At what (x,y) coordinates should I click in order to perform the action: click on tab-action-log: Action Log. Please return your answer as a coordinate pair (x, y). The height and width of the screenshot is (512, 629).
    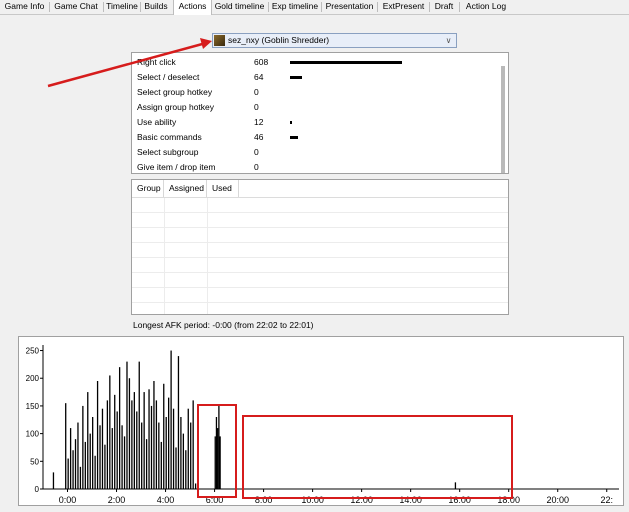
    Looking at the image, I should click on (486, 6).